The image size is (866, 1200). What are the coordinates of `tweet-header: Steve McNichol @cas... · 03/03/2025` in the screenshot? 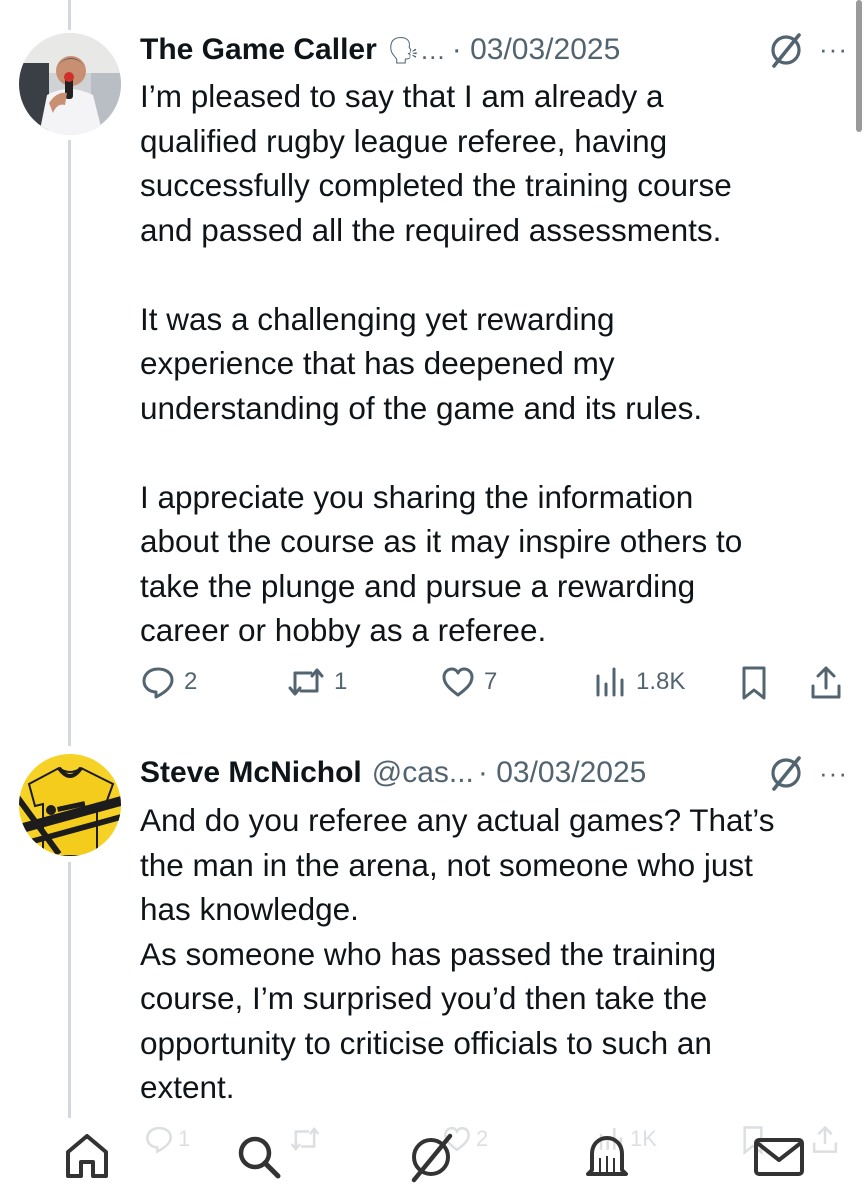 It's located at (483, 773).